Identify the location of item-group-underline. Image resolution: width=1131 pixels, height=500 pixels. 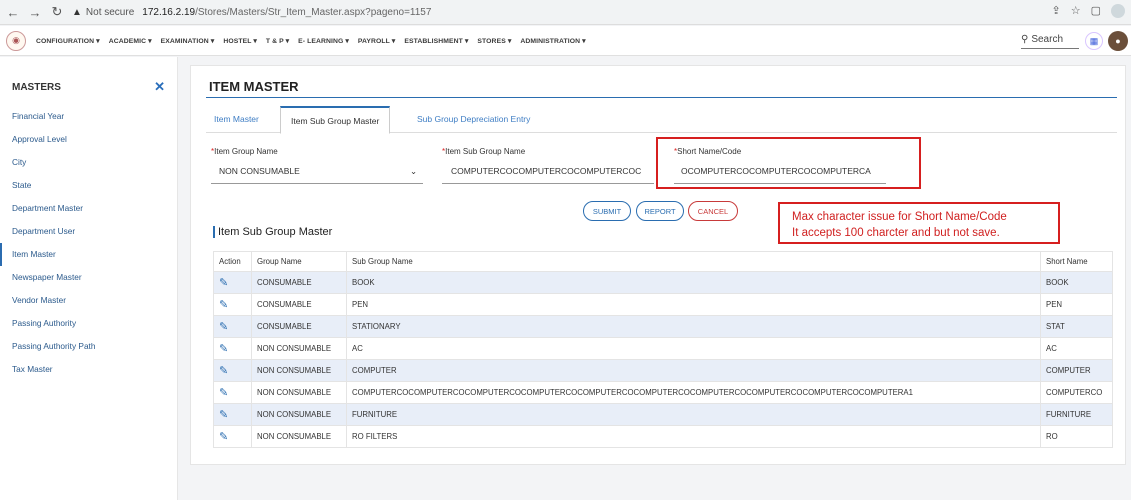
(317, 183).